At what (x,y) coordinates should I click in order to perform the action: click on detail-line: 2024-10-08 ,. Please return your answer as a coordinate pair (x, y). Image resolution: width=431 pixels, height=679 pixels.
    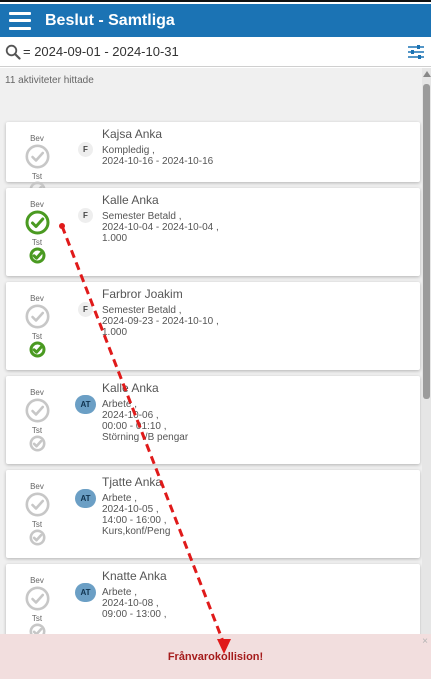
    Looking at the image, I should click on (130, 603).